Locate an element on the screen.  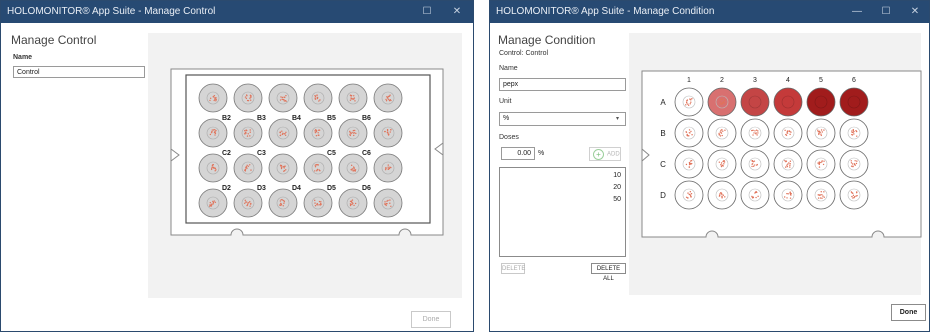
page-title: Manage Control is located at coordinates (53, 40).